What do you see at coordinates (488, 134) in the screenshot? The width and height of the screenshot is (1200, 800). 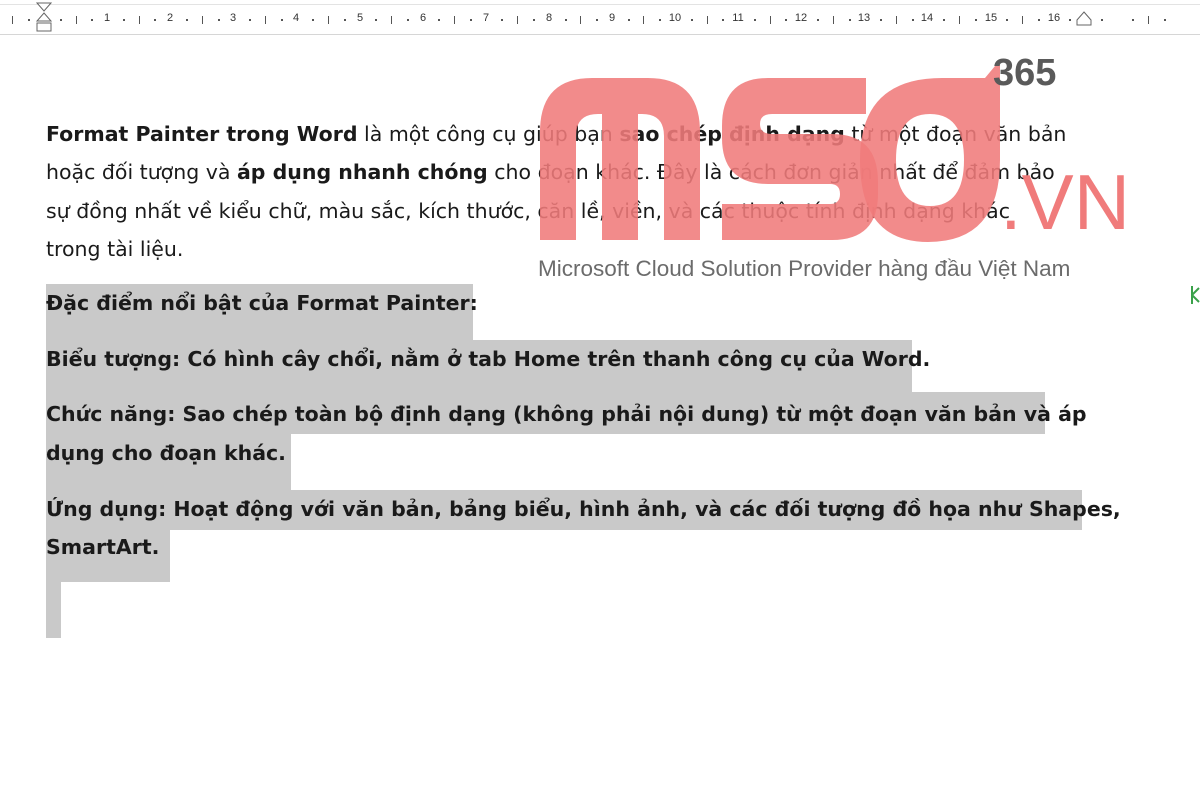 I see `intro-text: là một công cụ giúp bạn` at bounding box center [488, 134].